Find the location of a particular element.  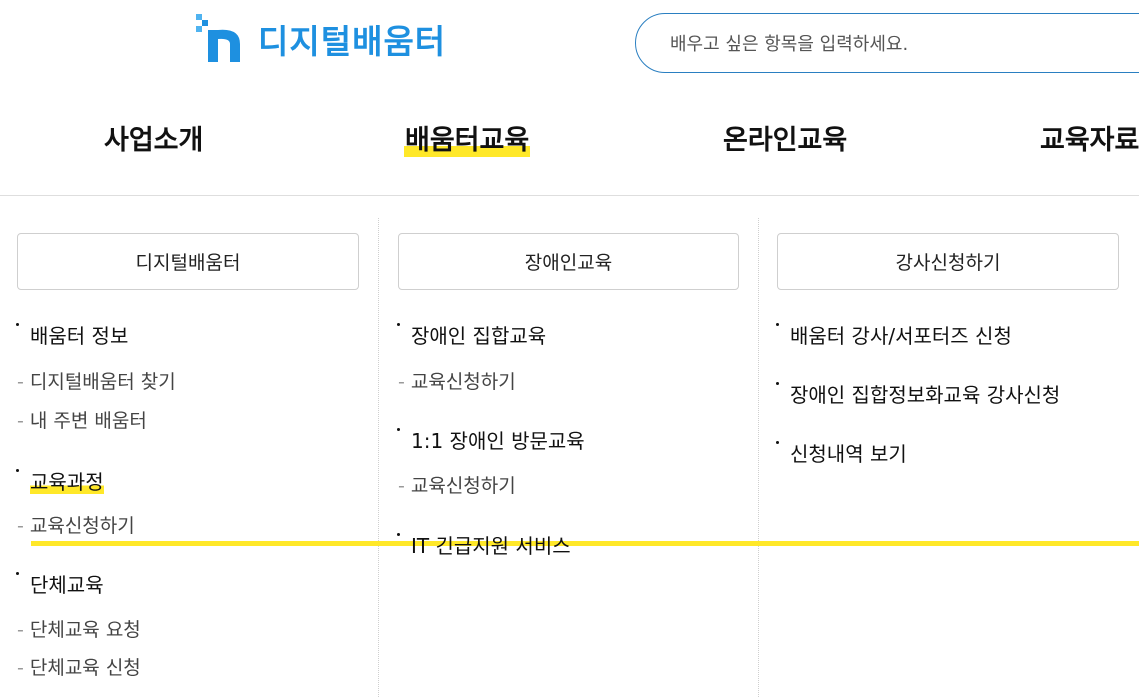

category-instructor-apply: 강사신청하기 is located at coordinates (948, 261).